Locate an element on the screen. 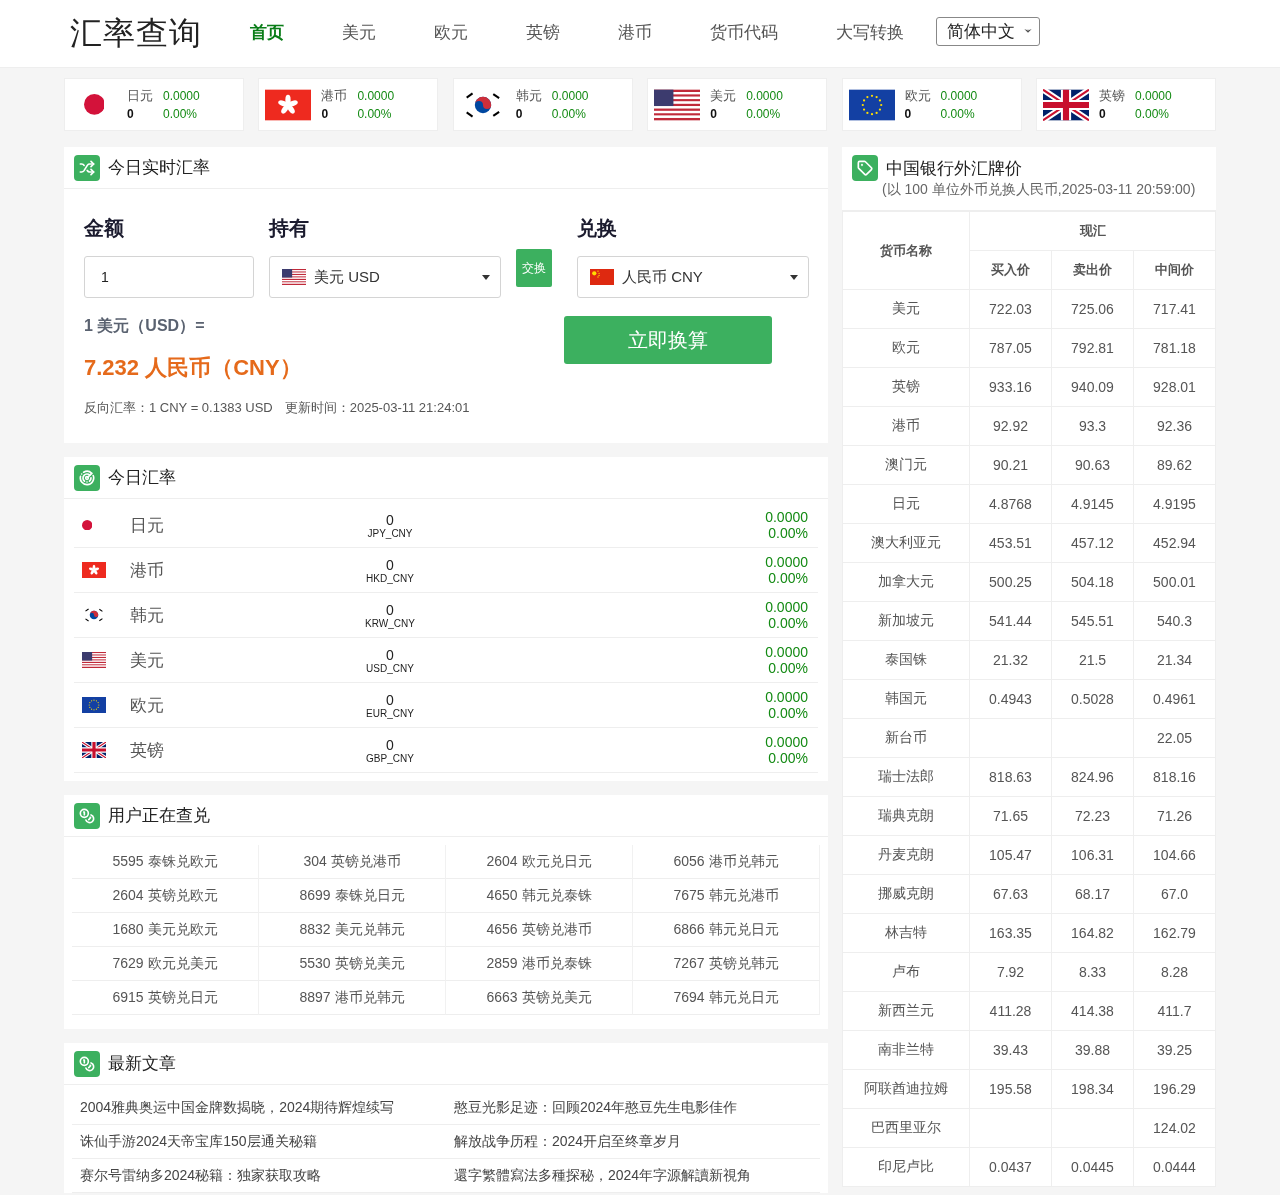 This screenshot has width=1280, height=1195. article-link: 赛尔号雷纳多2024秘籍：独家获取攻略 is located at coordinates (259, 1176).